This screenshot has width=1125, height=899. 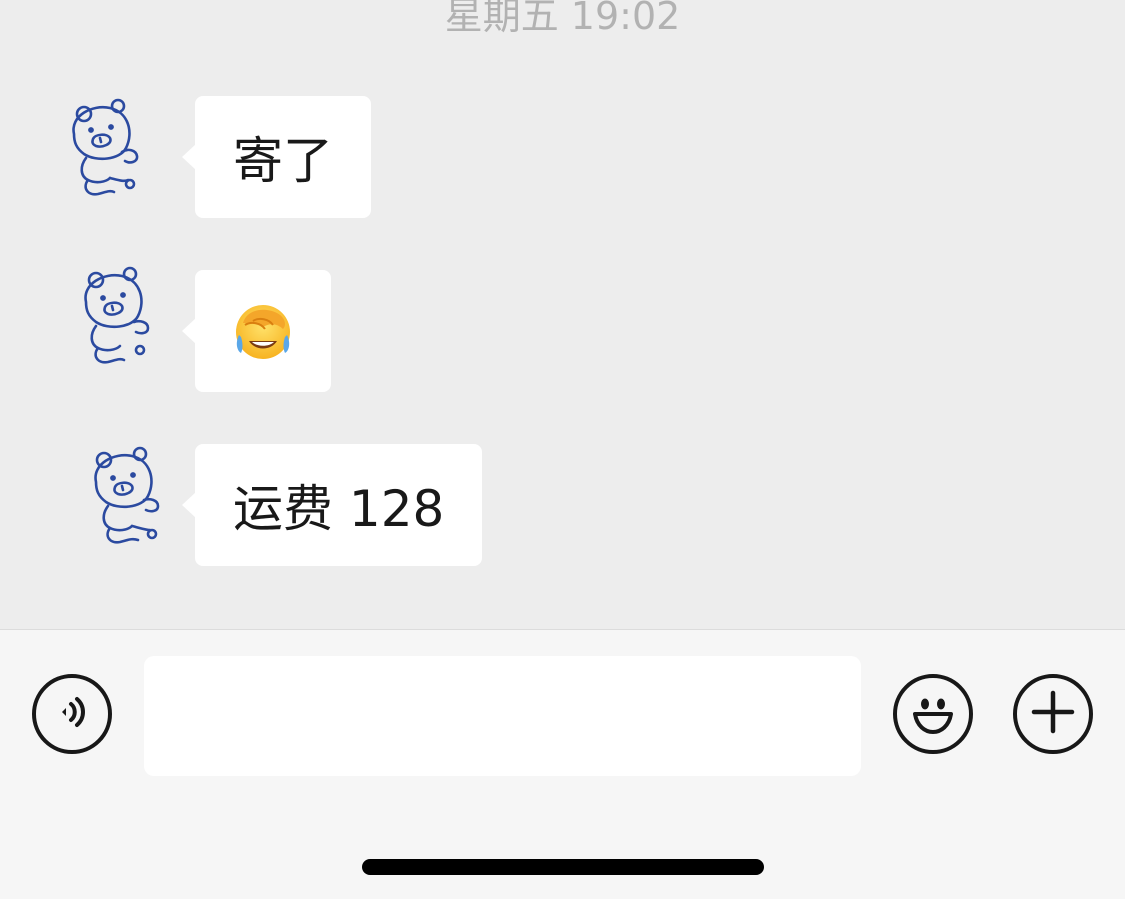 I want to click on message-bubble: 运费 128, so click(x=332, y=505).